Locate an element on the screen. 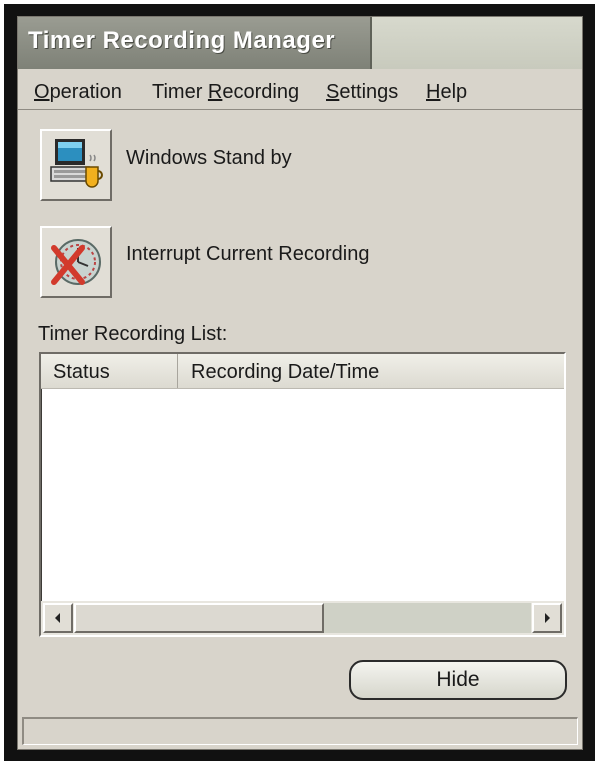 This screenshot has height=767, width=601. menu-help-label-rest: elp is located at coordinates (454, 92).